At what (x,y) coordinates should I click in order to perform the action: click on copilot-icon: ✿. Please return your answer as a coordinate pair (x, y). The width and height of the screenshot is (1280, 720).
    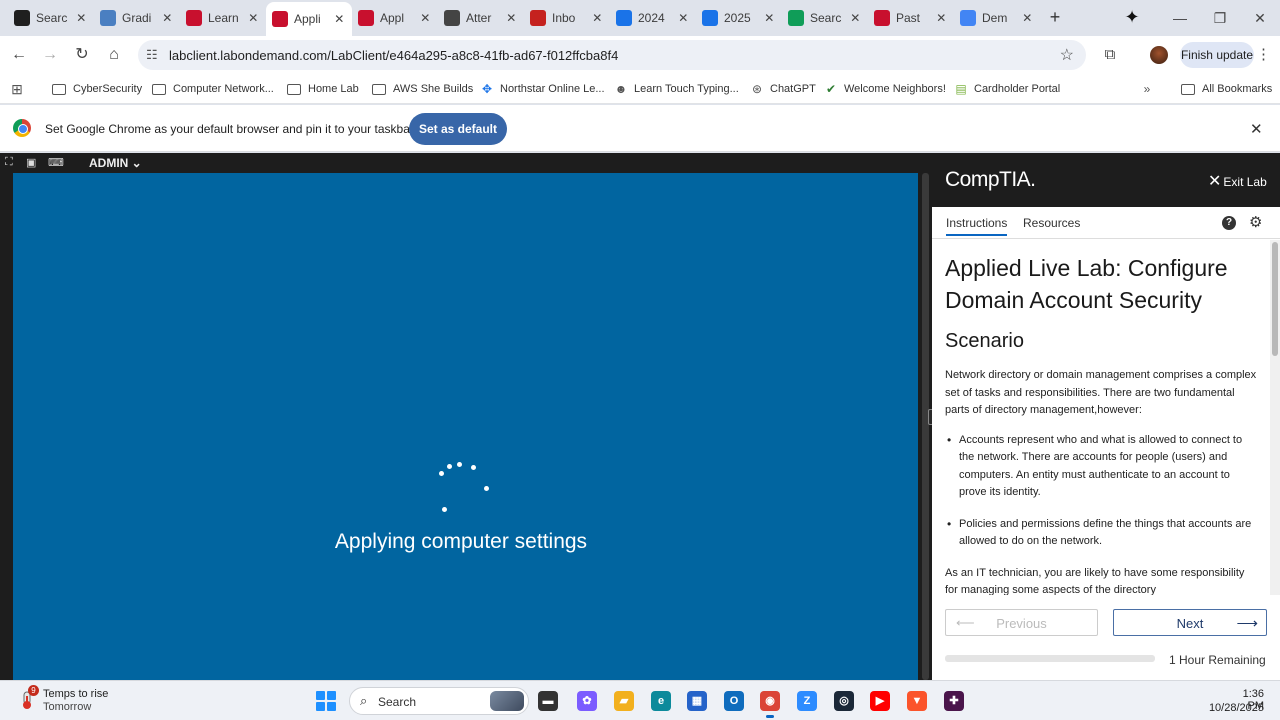
    Looking at the image, I should click on (587, 701).